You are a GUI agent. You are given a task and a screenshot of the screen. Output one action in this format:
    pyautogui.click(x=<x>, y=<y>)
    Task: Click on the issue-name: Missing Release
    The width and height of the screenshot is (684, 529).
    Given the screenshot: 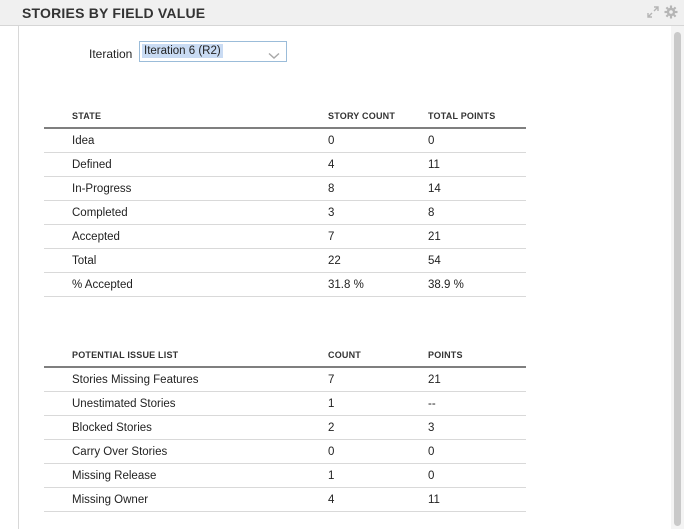 What is the action you would take?
    pyautogui.click(x=186, y=475)
    